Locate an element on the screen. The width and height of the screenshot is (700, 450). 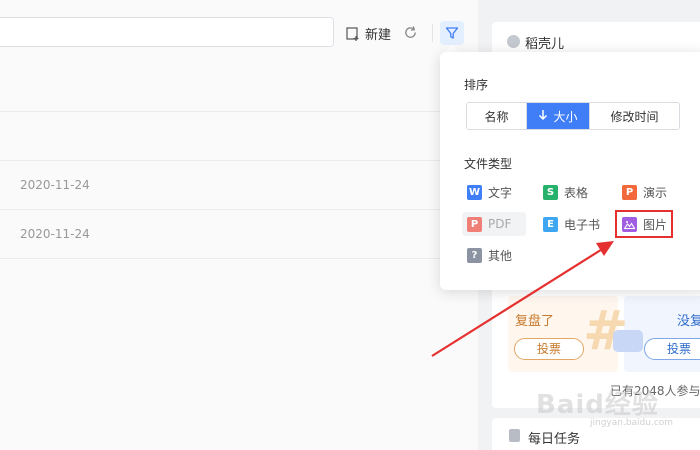
file-type-section-label: 文件类型 is located at coordinates (488, 164).